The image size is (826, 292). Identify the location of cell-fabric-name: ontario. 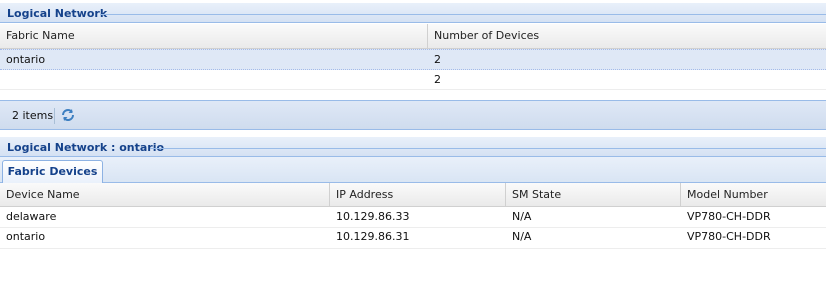
(26, 59).